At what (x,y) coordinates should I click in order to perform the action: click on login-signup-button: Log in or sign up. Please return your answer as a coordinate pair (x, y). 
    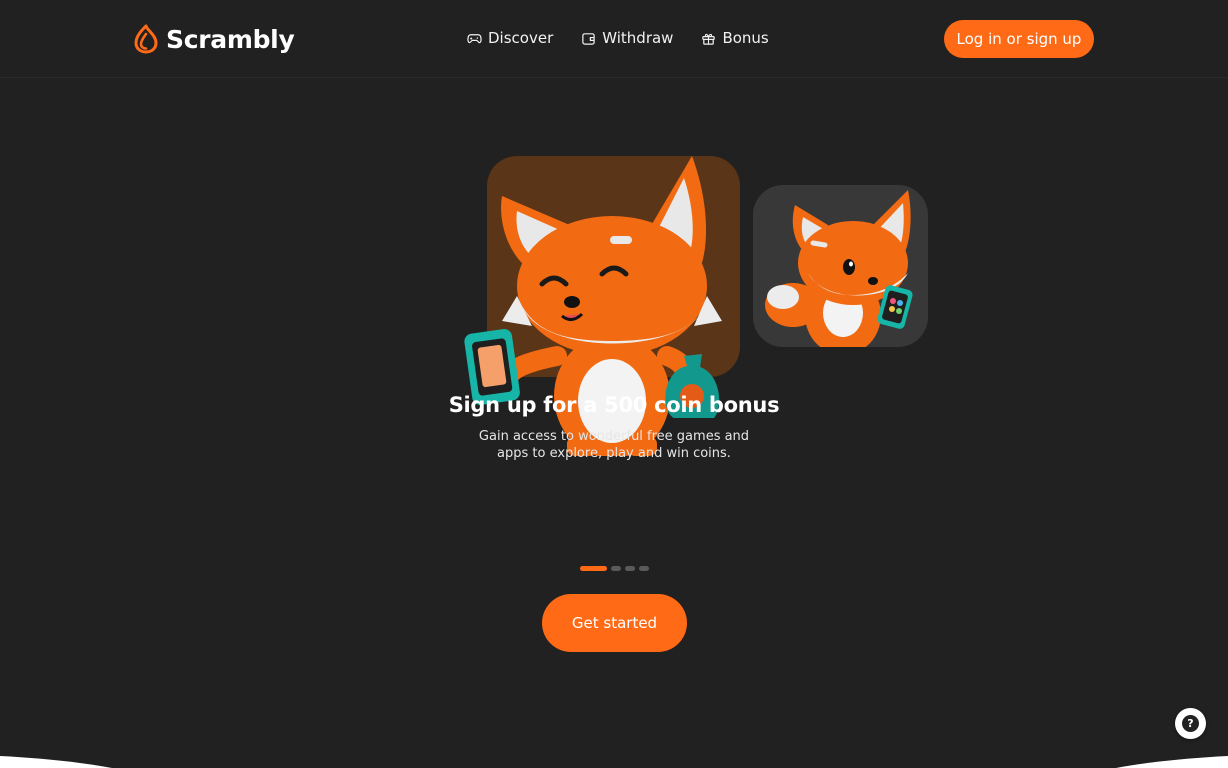
    Looking at the image, I should click on (1019, 39).